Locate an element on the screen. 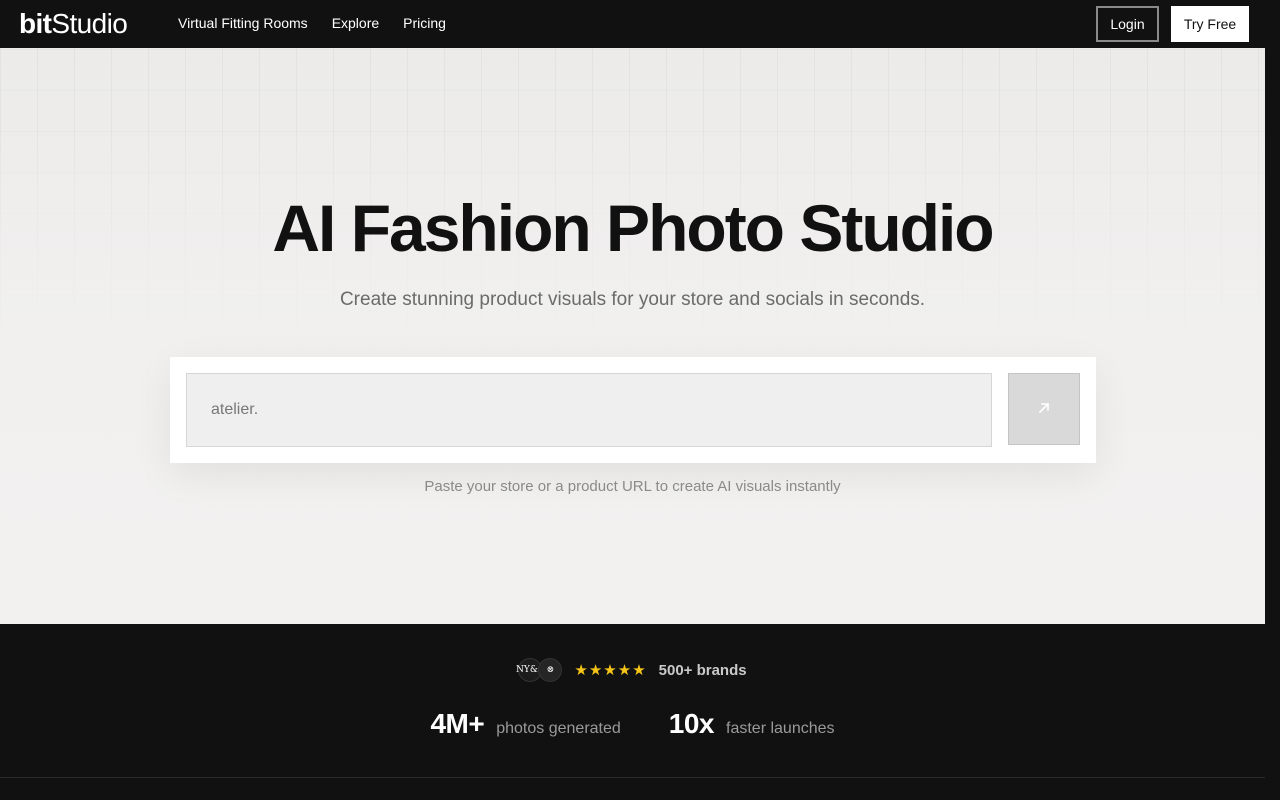 The image size is (1280, 800). section-divider is located at coordinates (632, 777).